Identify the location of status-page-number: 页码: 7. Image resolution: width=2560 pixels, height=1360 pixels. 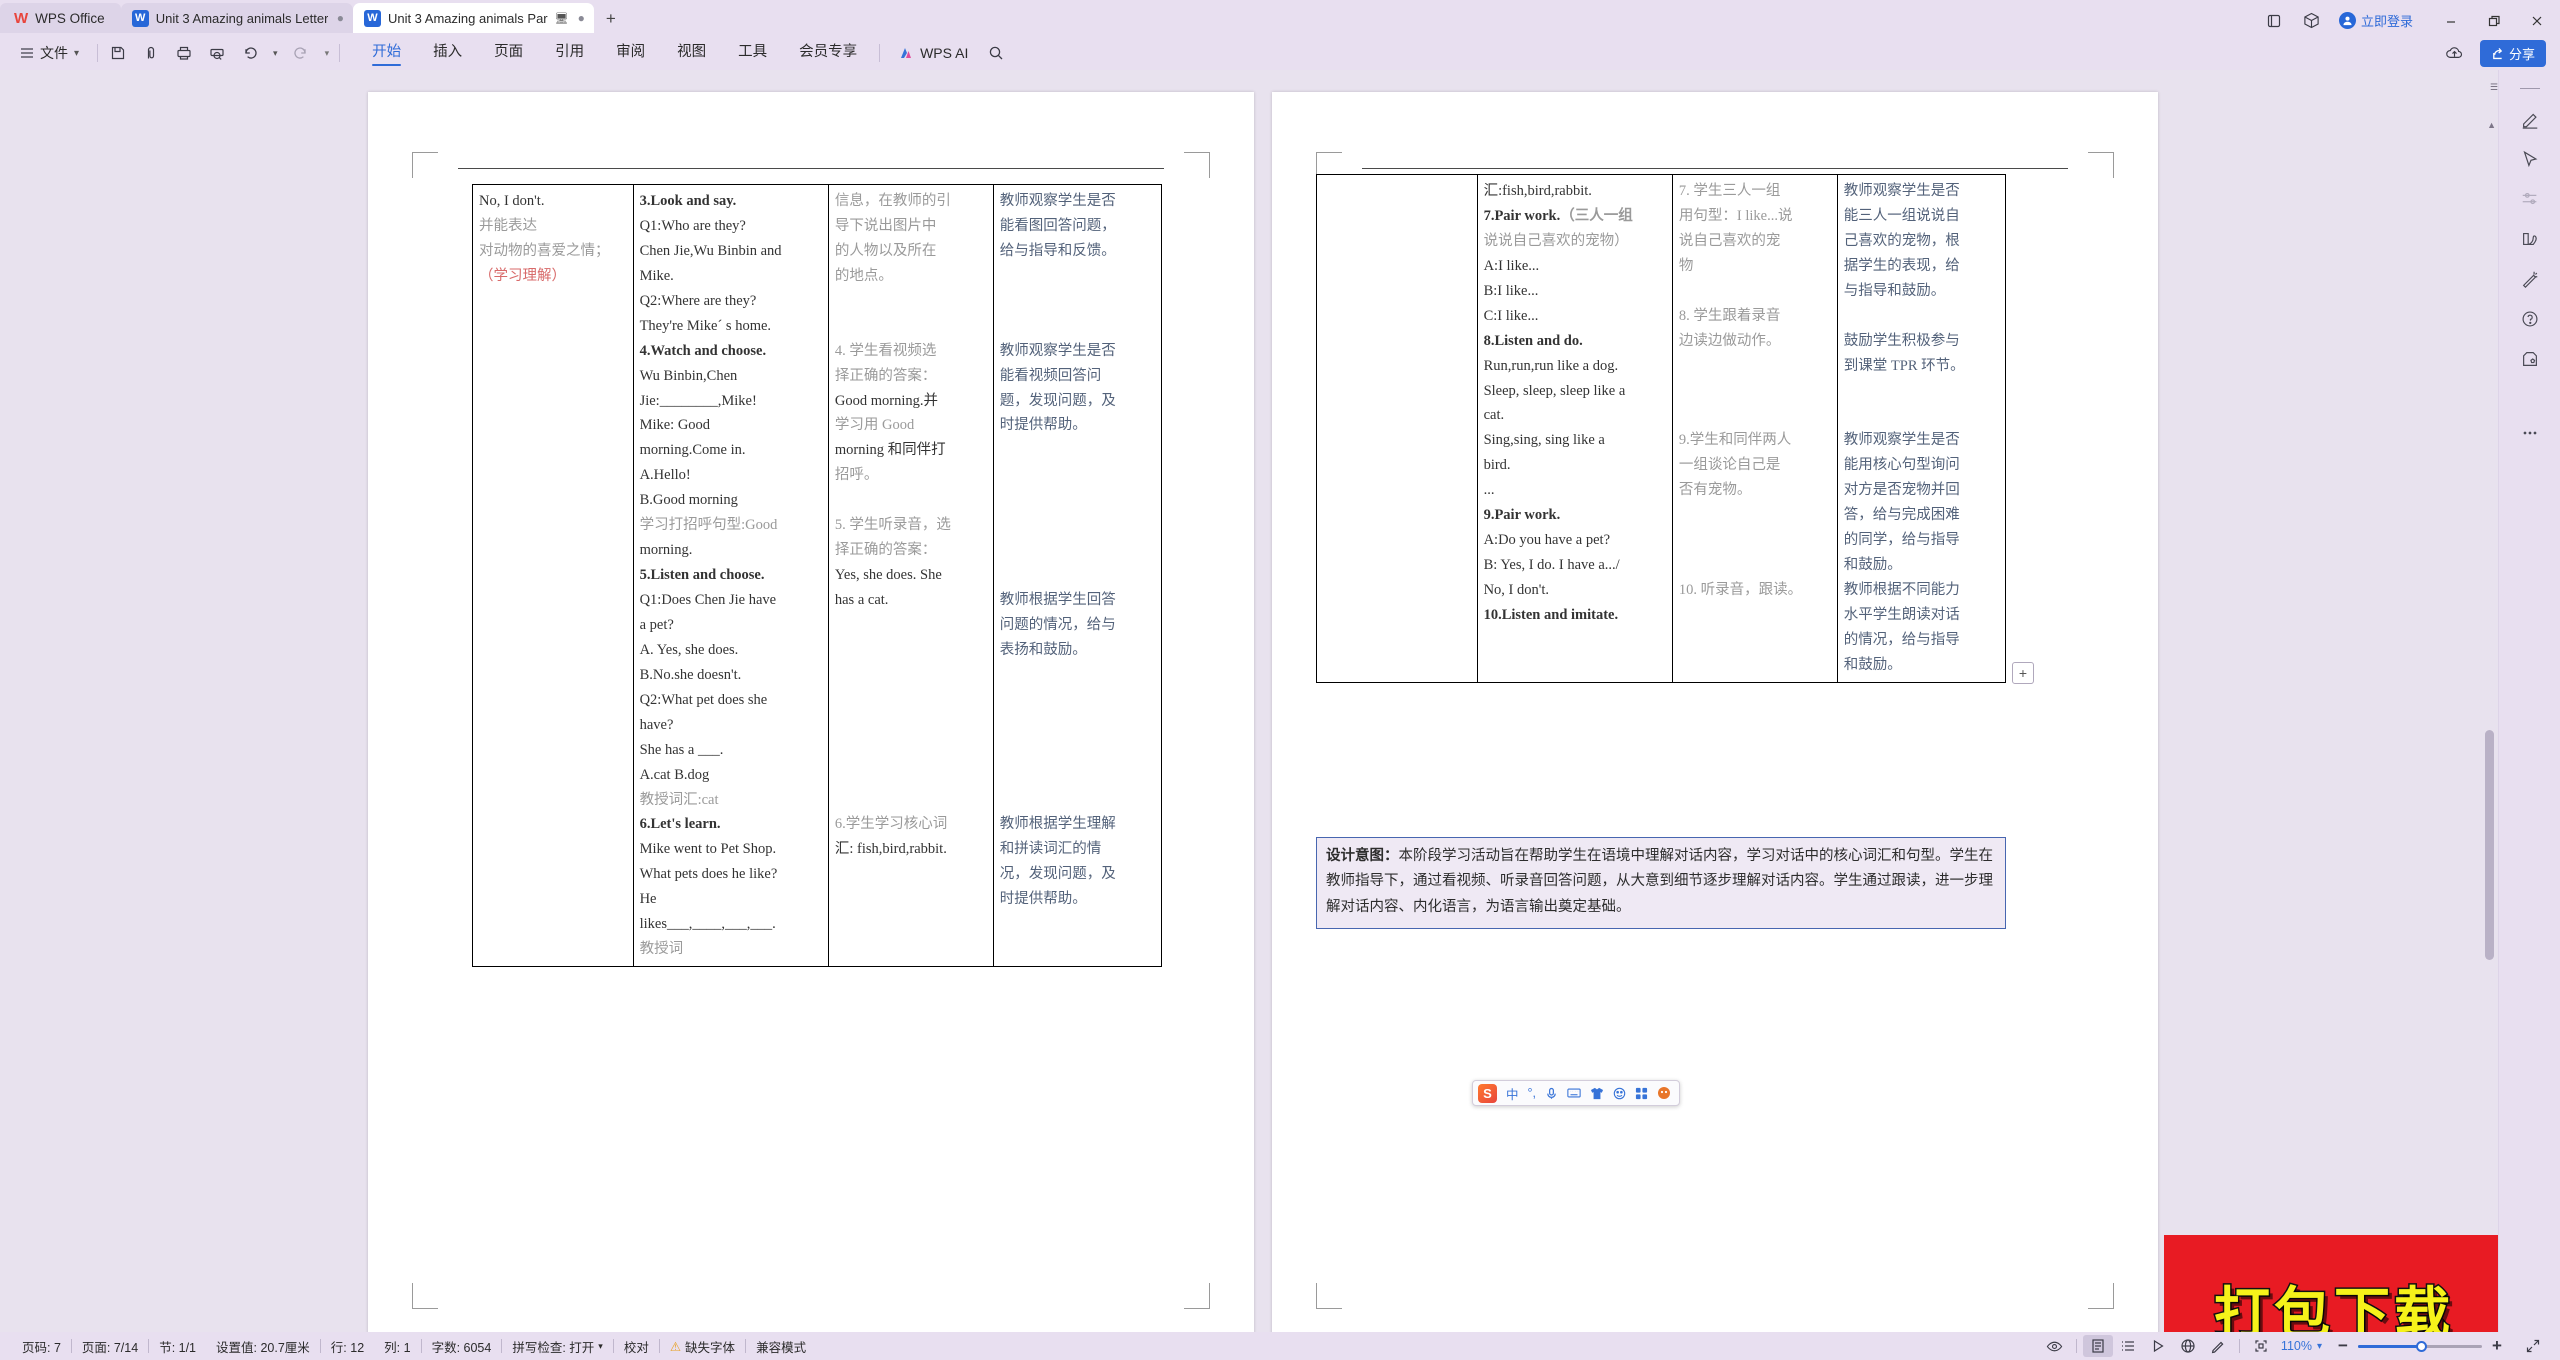
(41, 1346).